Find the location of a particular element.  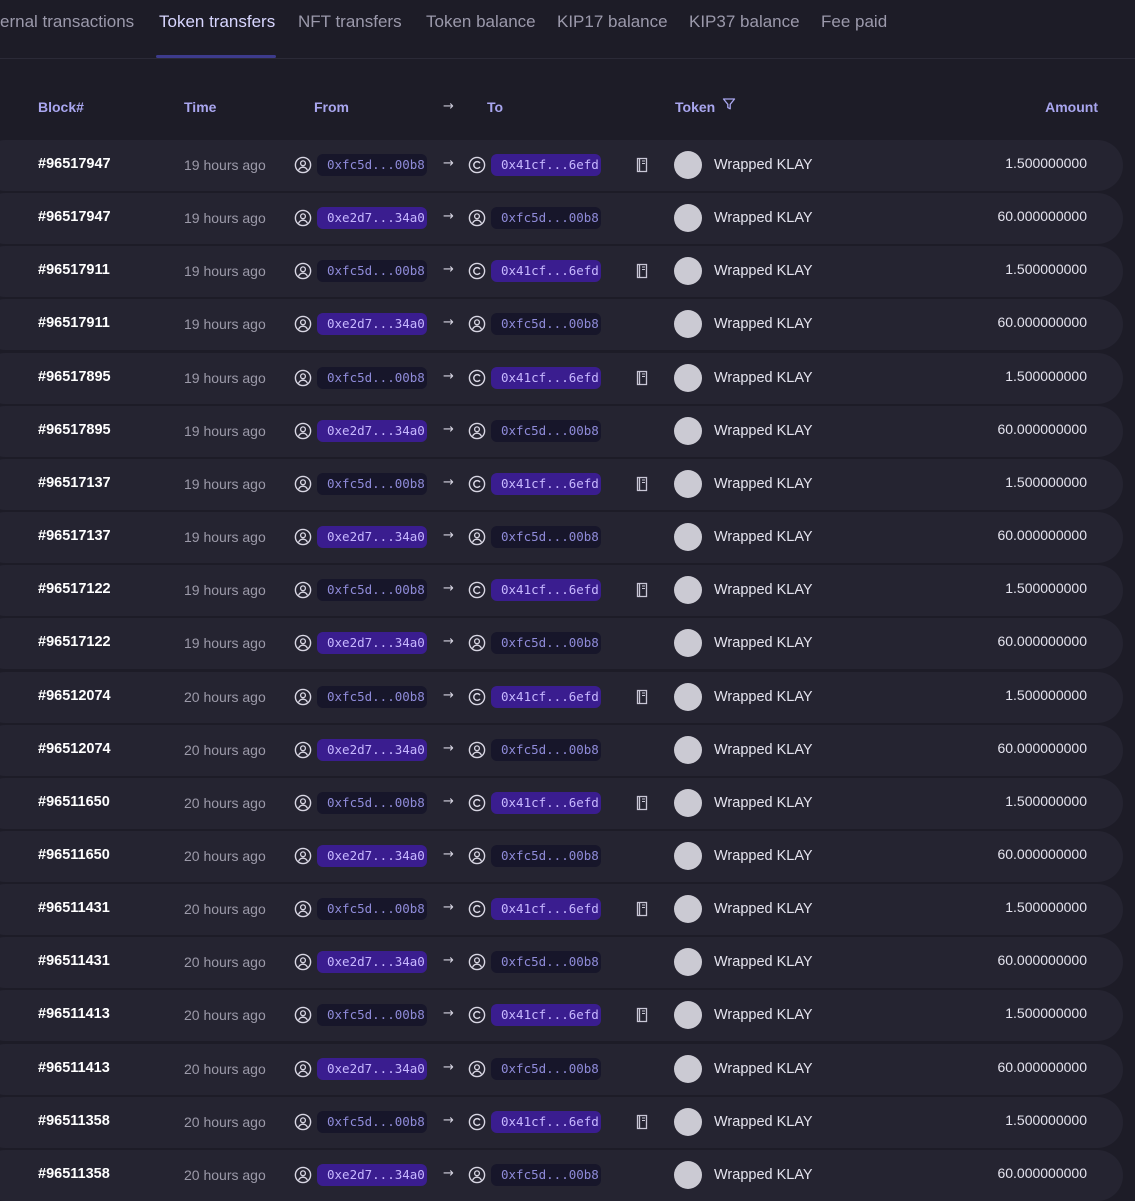

funnel-icon is located at coordinates (729, 104).